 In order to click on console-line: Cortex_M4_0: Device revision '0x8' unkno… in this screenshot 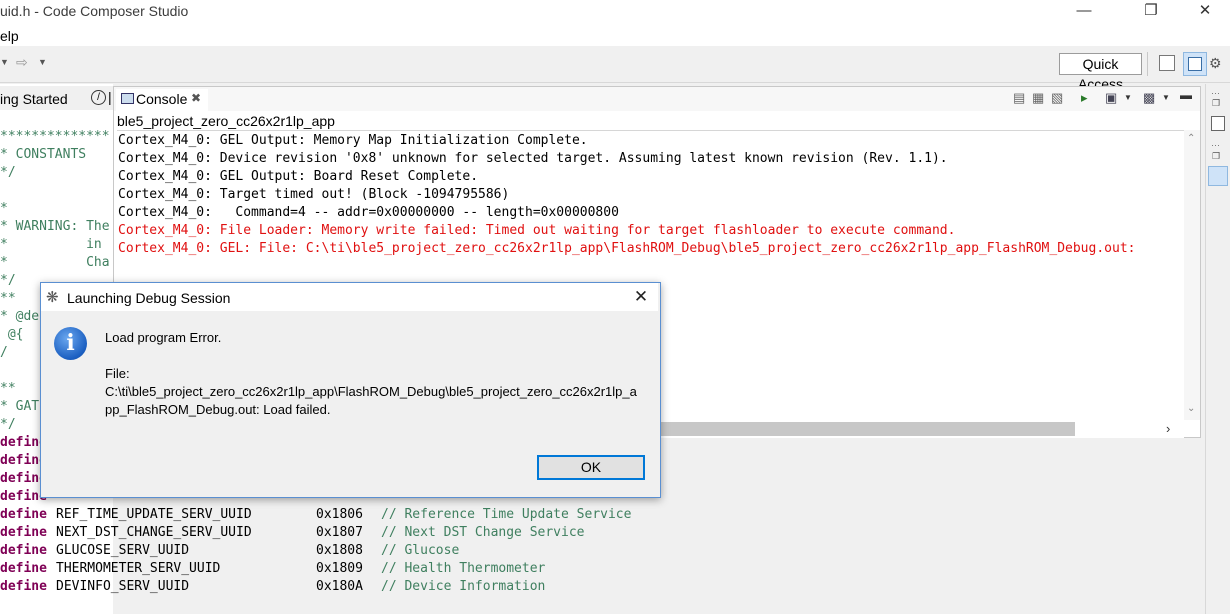, I will do `click(533, 158)`.